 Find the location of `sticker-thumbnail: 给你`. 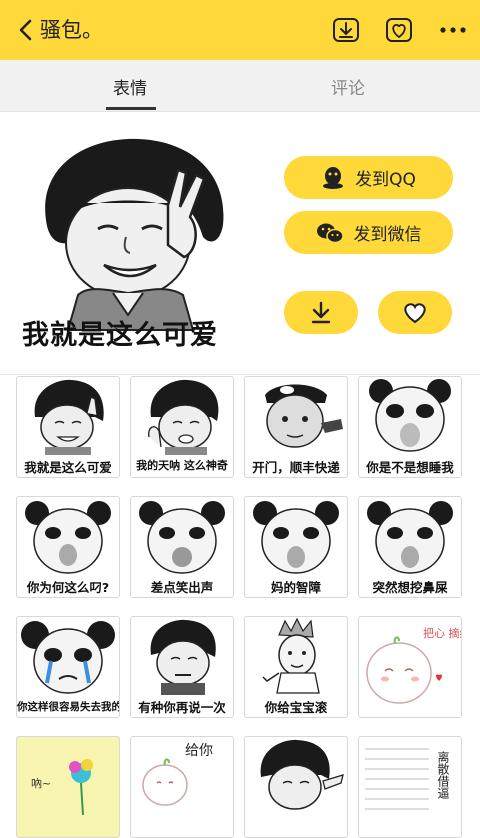

sticker-thumbnail: 给你 is located at coordinates (177, 774).